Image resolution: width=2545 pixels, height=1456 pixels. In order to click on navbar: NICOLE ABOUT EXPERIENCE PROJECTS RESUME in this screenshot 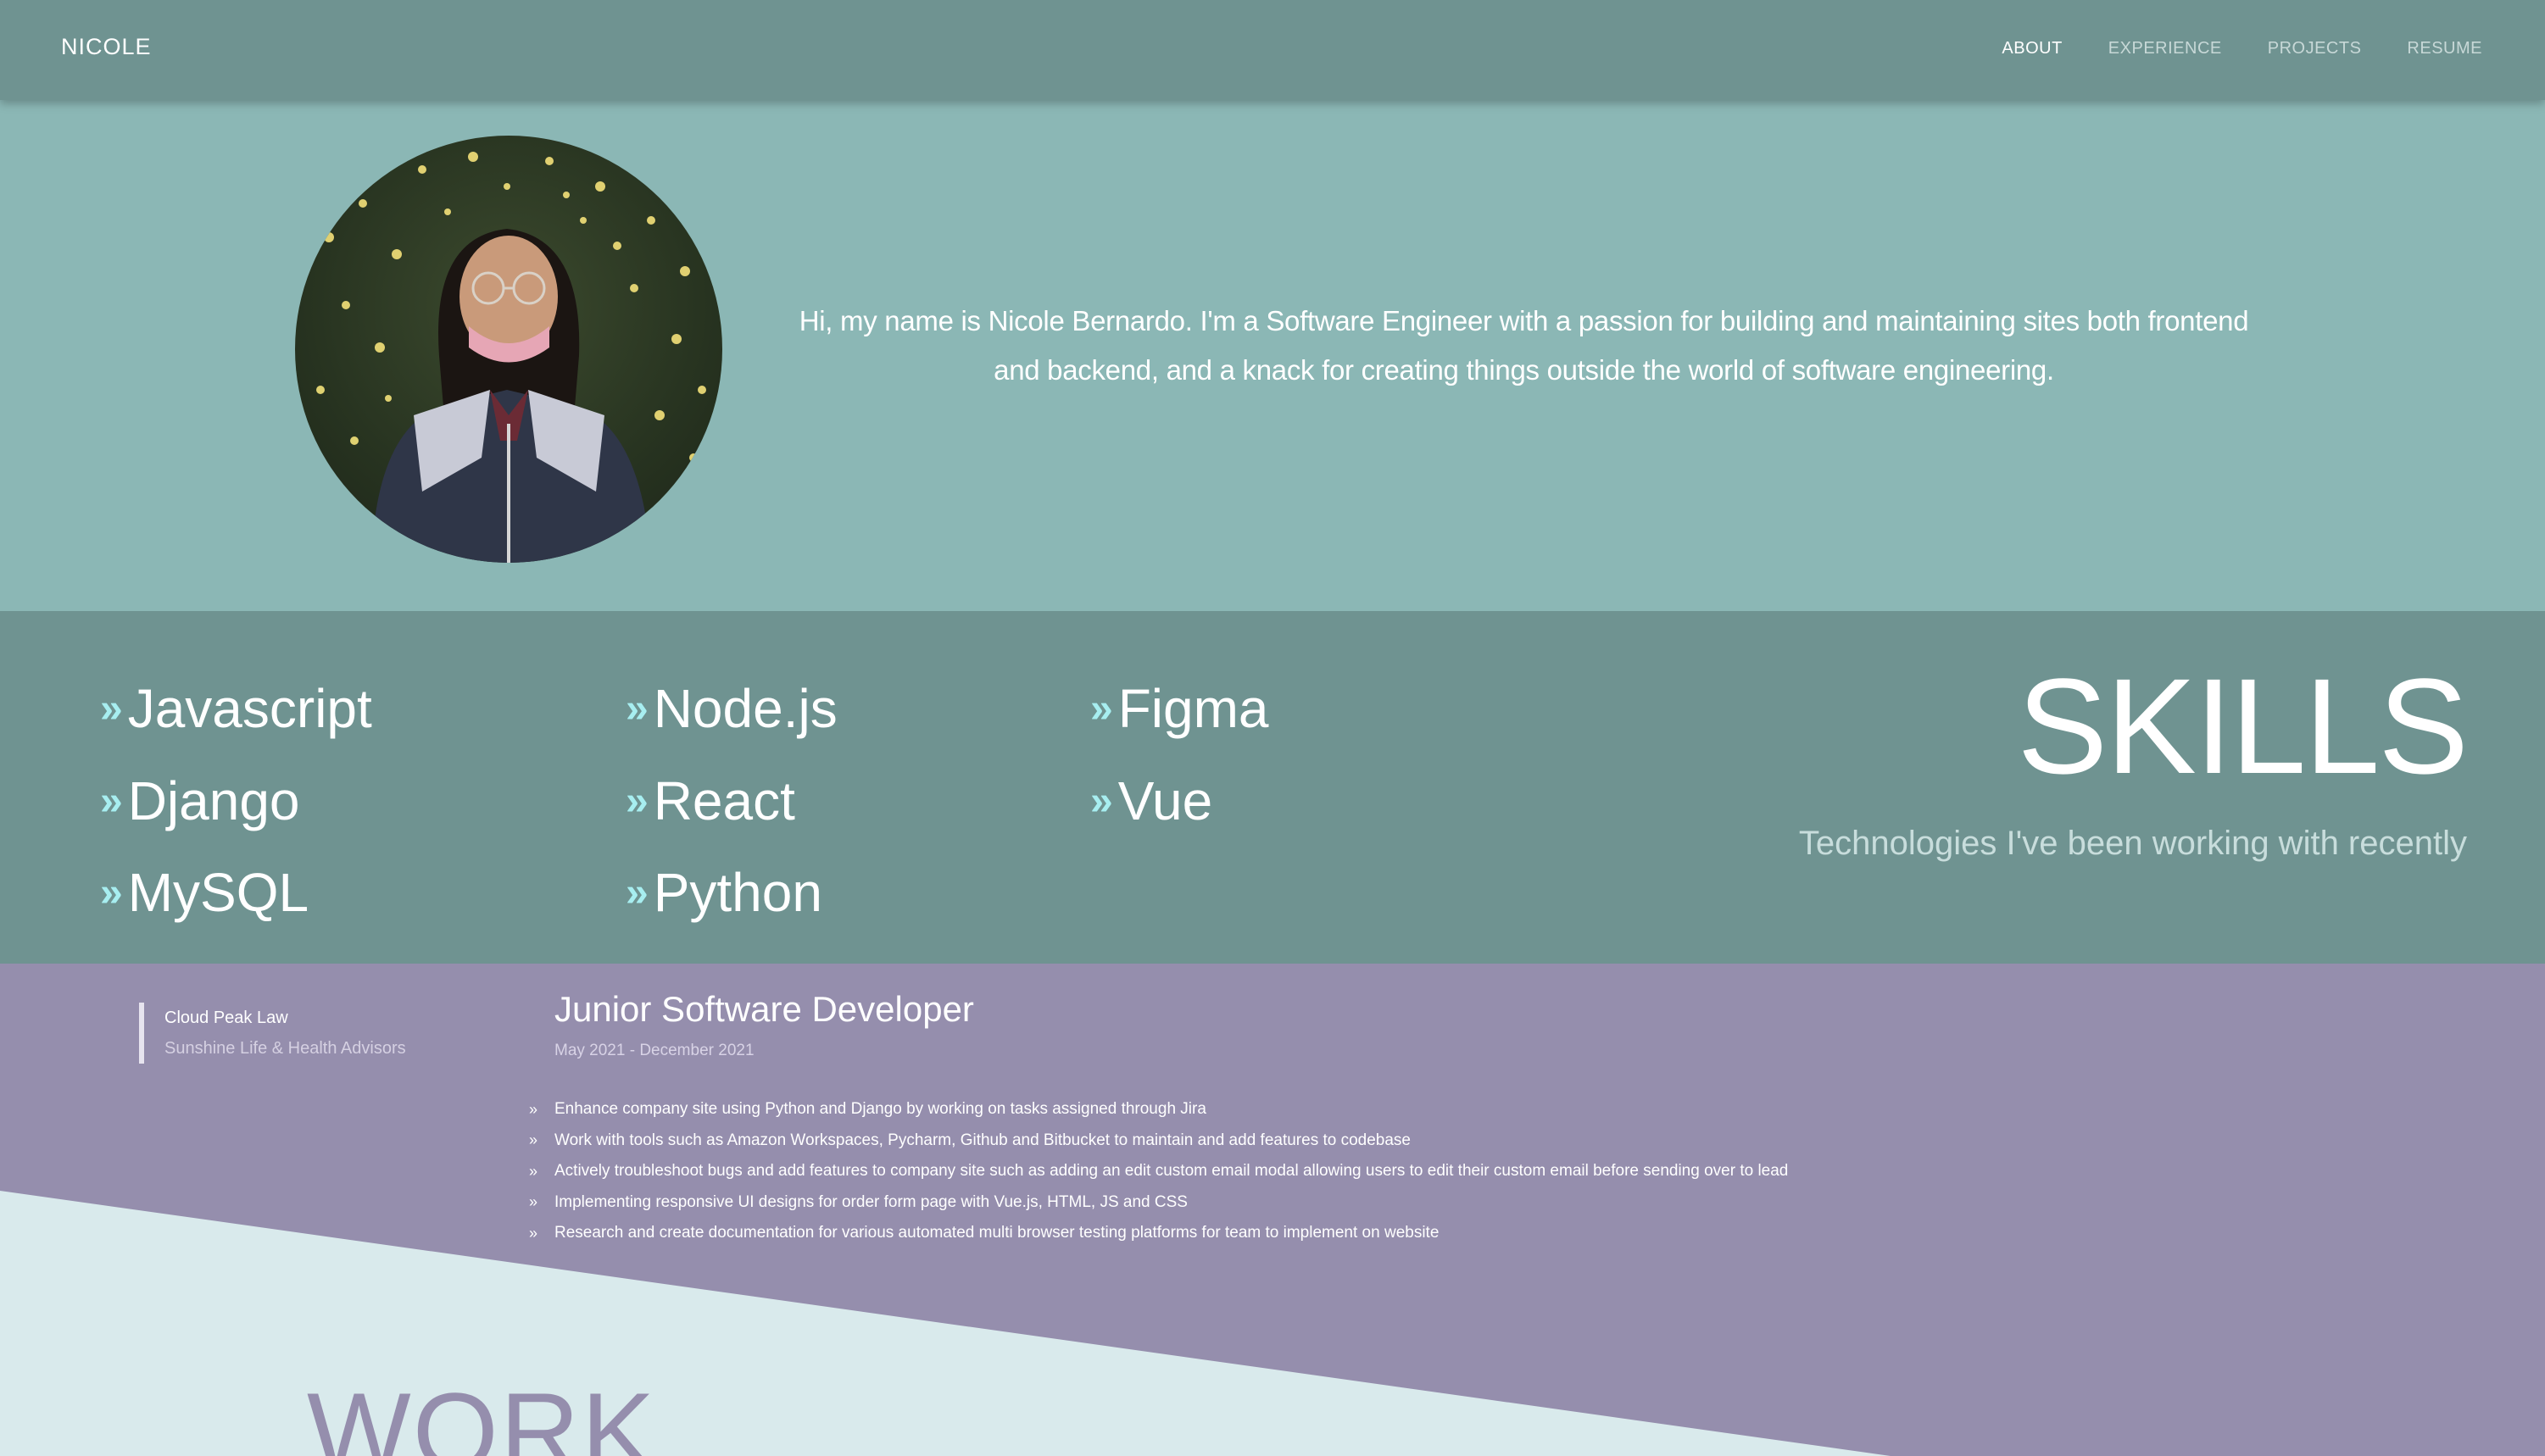, I will do `click(1272, 50)`.